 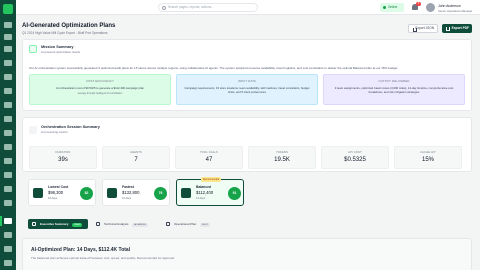 I want to click on plan-card-fastest: Fastest $132,800 10 days 76, so click(x=136, y=192).